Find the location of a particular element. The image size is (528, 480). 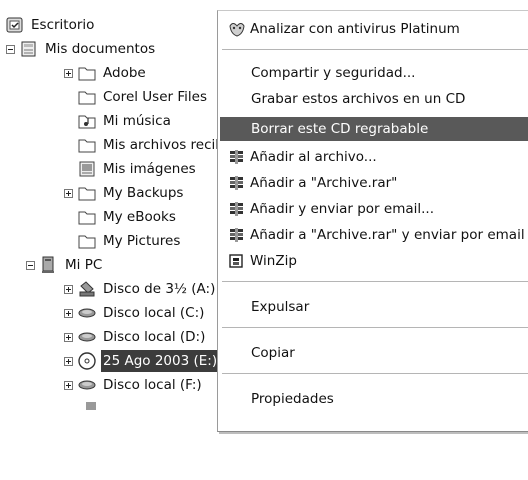

menu-item-label: Añadir a "Archive.rar" is located at coordinates (324, 183).